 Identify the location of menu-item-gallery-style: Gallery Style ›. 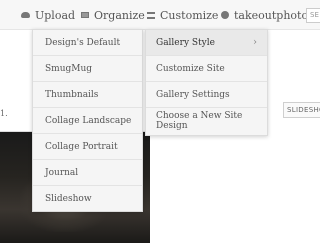
(206, 43).